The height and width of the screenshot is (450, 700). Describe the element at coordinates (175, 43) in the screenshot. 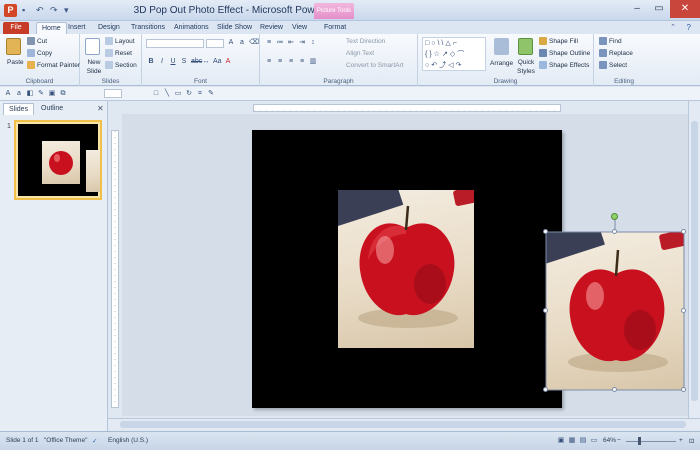

I see `font-name-dropdown` at that location.